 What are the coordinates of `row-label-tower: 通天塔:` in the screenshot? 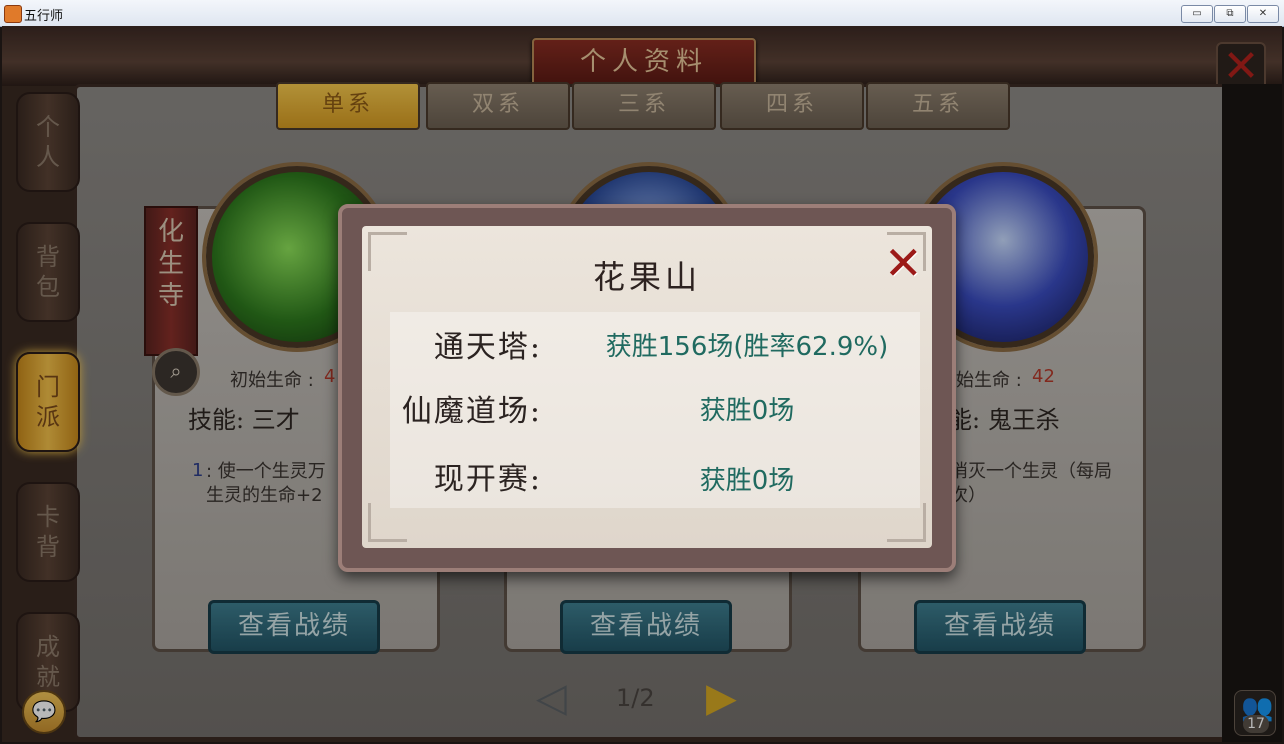 It's located at (487, 347).